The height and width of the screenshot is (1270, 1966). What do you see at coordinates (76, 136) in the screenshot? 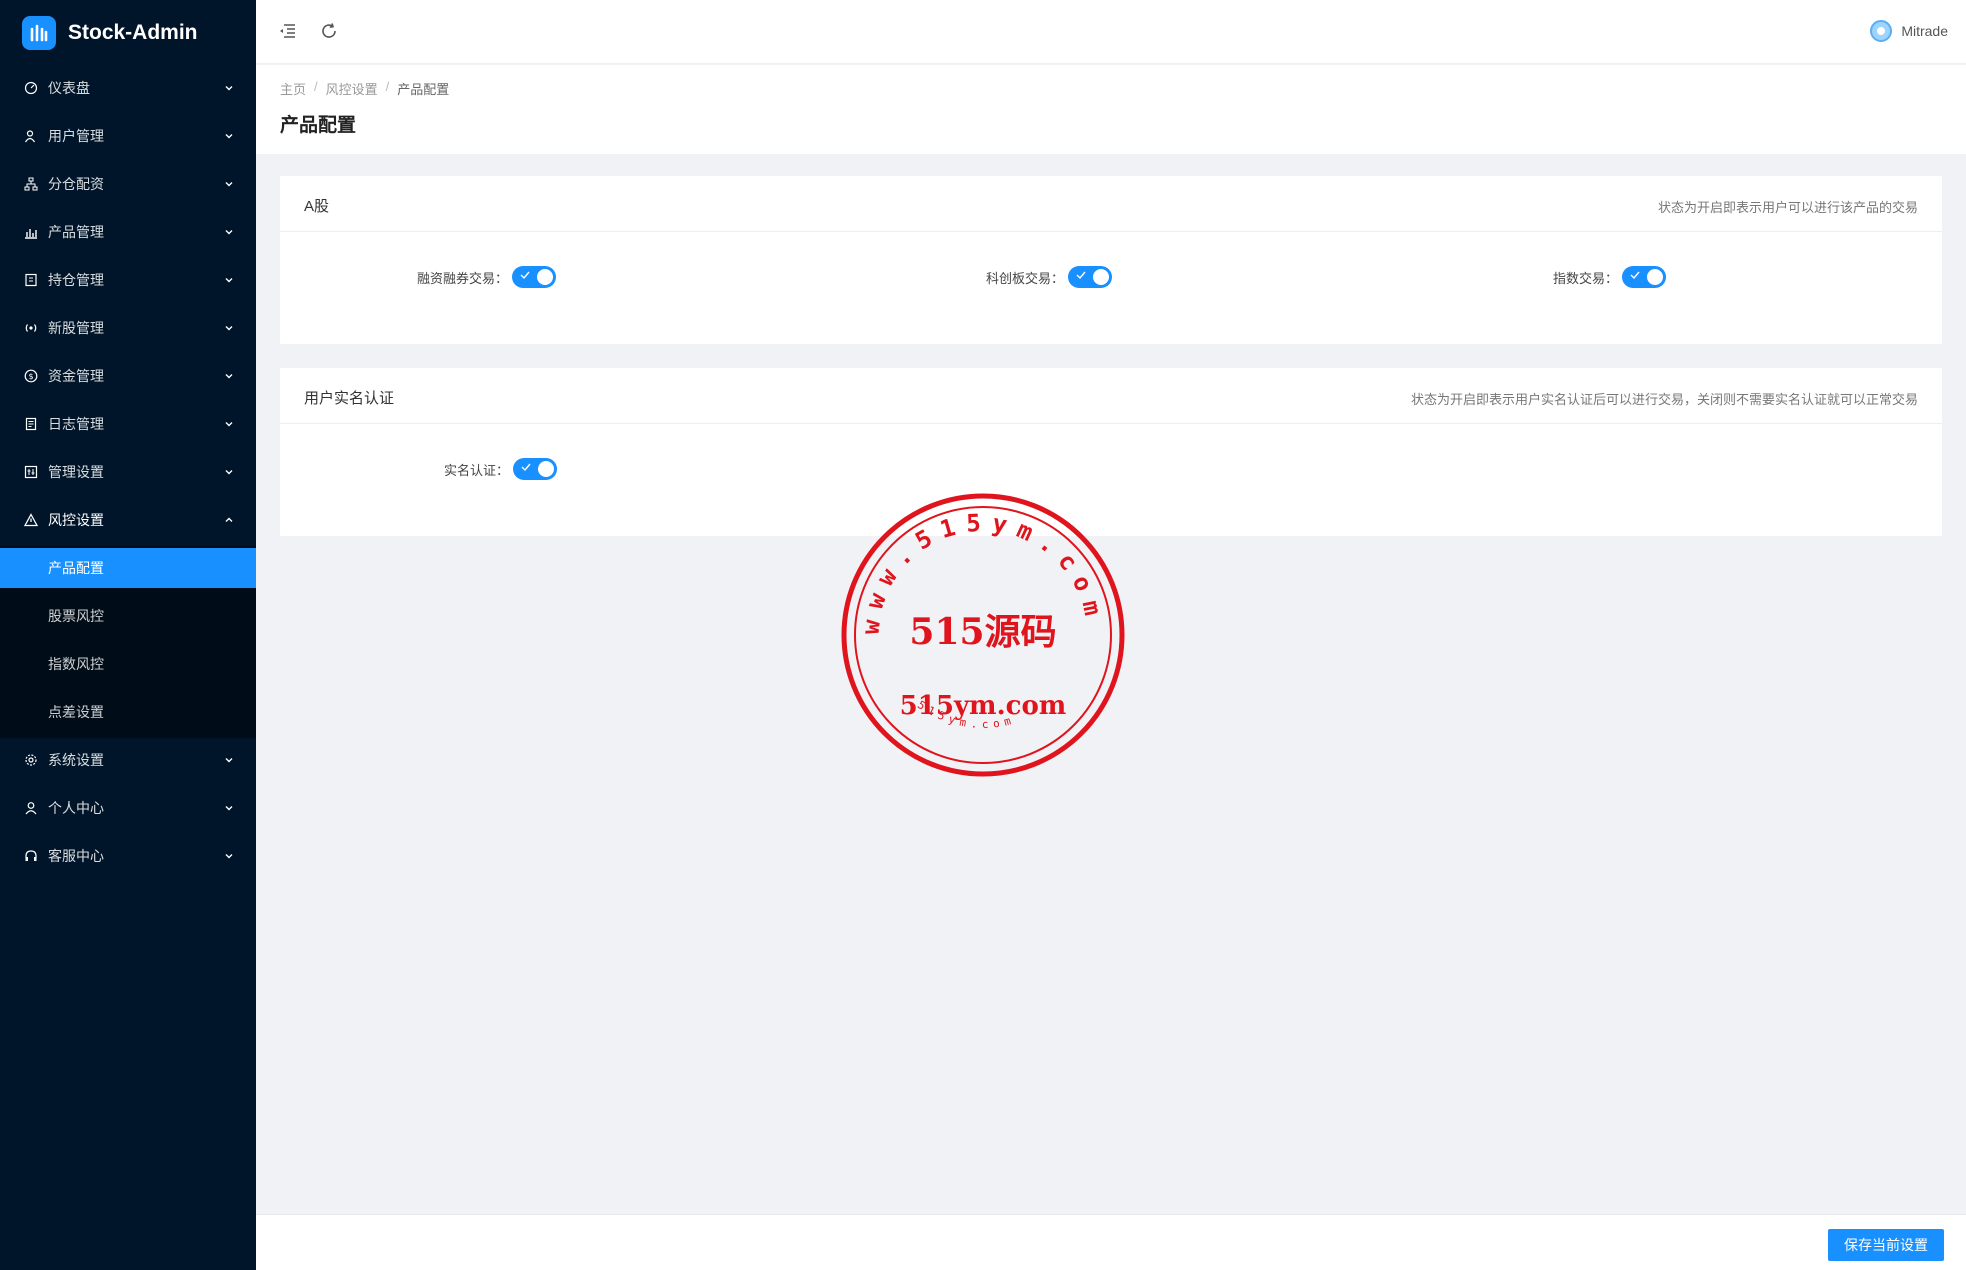
I see `sidebar-item-label: 用户管理` at bounding box center [76, 136].